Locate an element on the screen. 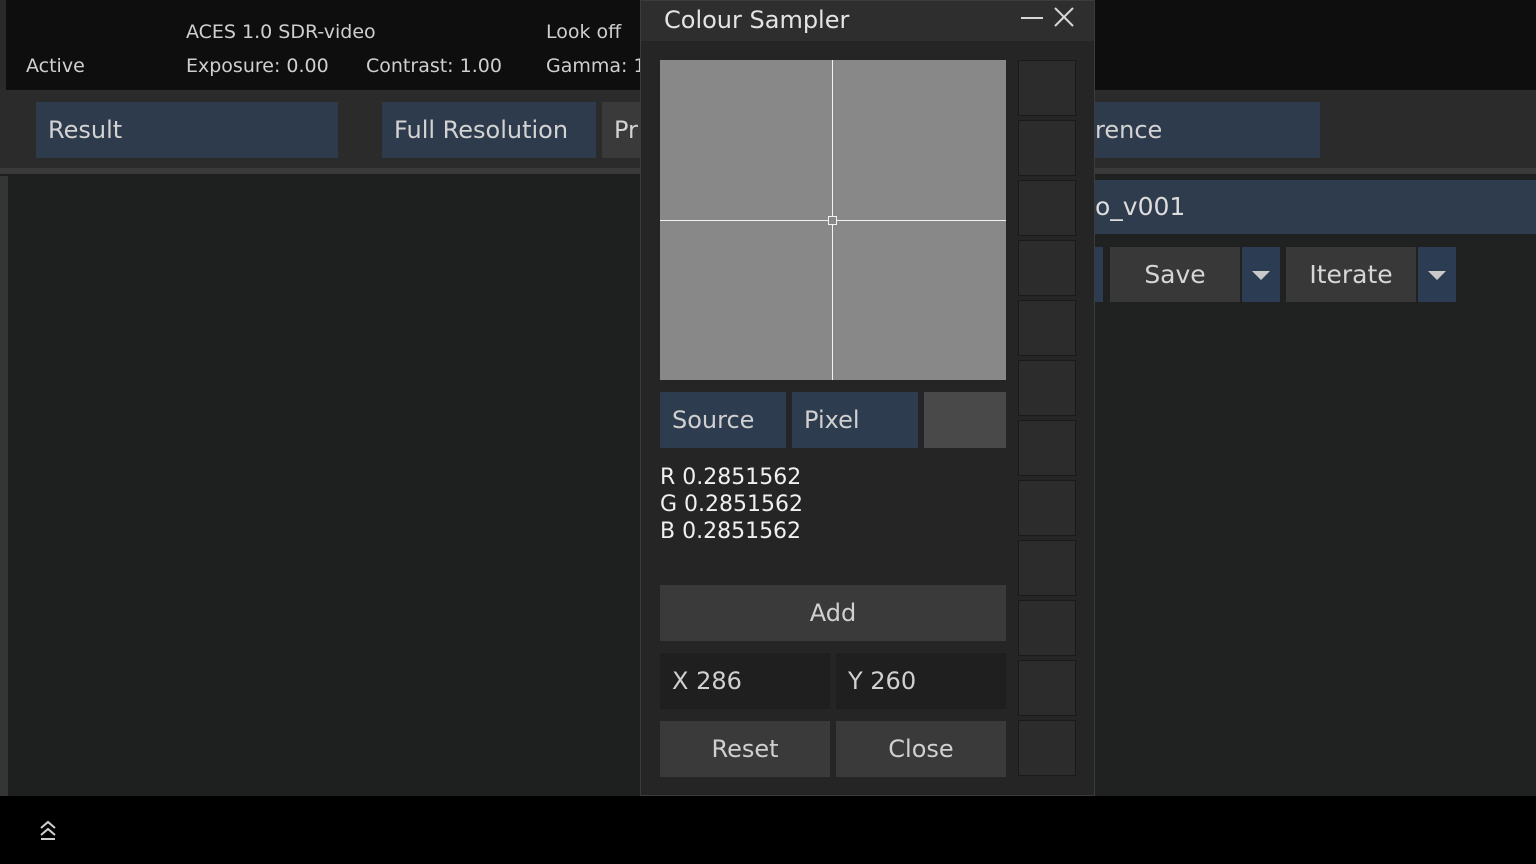 This screenshot has height=864, width=1536. y-coordinate-field: Y 260 is located at coordinates (921, 681).